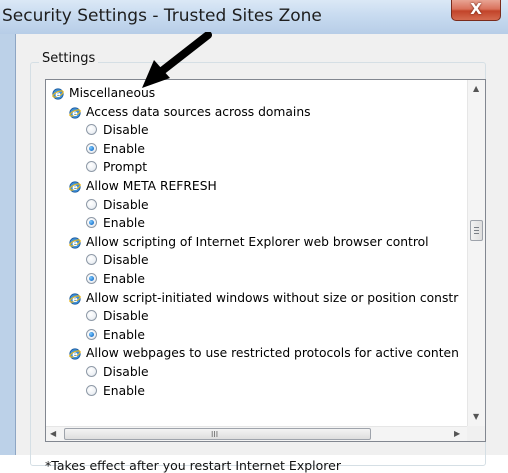  What do you see at coordinates (53, 434) in the screenshot?
I see `scroll-left-icon: ◀` at bounding box center [53, 434].